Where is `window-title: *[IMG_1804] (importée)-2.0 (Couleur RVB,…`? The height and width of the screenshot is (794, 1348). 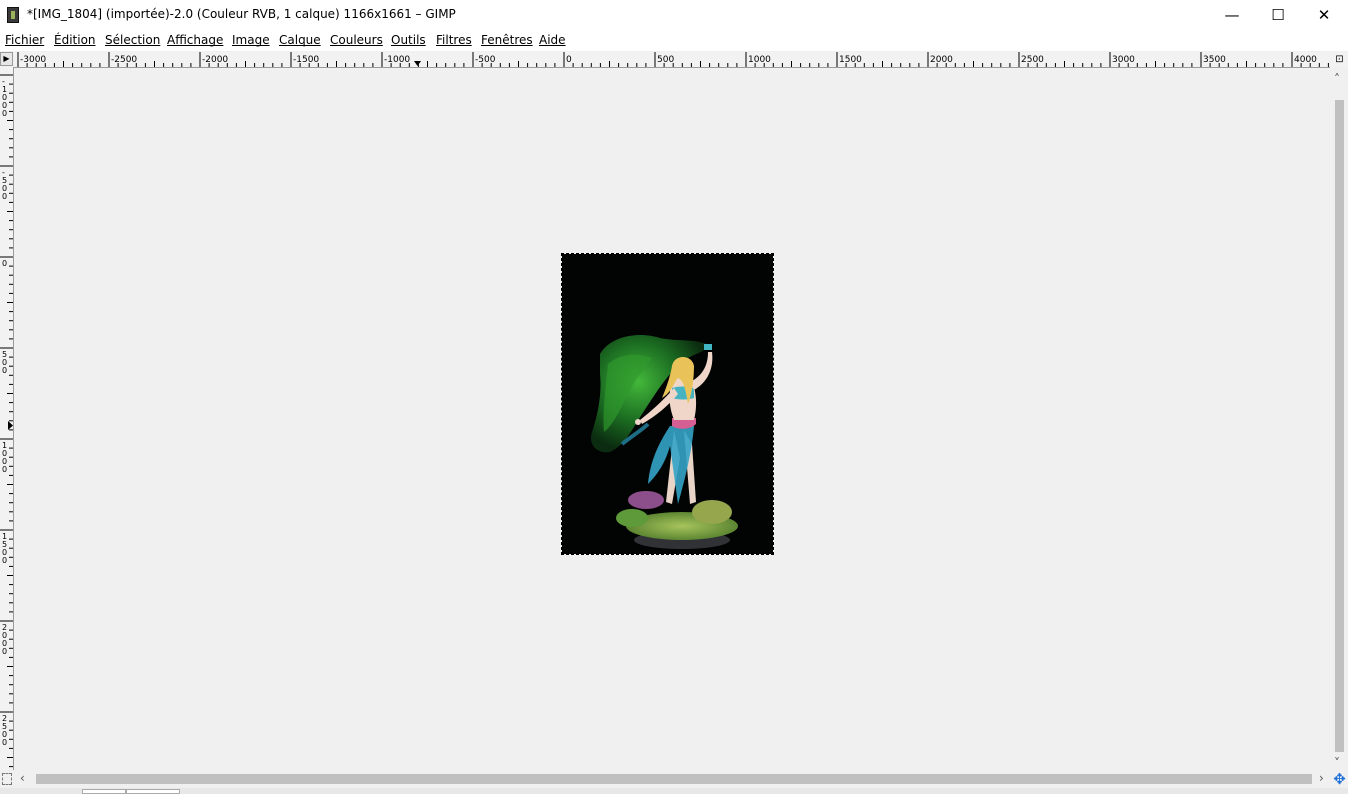
window-title: *[IMG_1804] (importée)-2.0 (Couleur RVB,… is located at coordinates (241, 14).